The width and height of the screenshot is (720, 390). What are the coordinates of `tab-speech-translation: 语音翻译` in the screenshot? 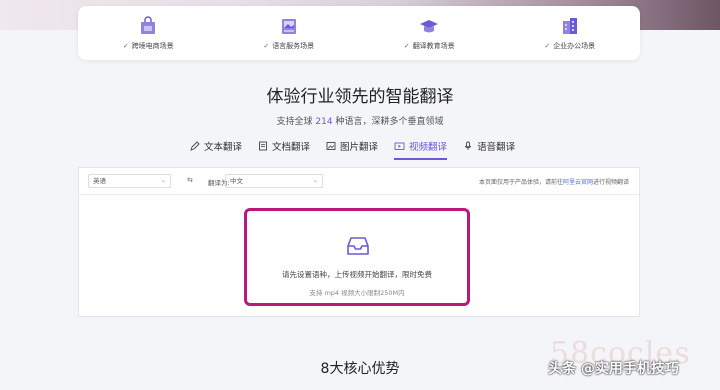 It's located at (489, 146).